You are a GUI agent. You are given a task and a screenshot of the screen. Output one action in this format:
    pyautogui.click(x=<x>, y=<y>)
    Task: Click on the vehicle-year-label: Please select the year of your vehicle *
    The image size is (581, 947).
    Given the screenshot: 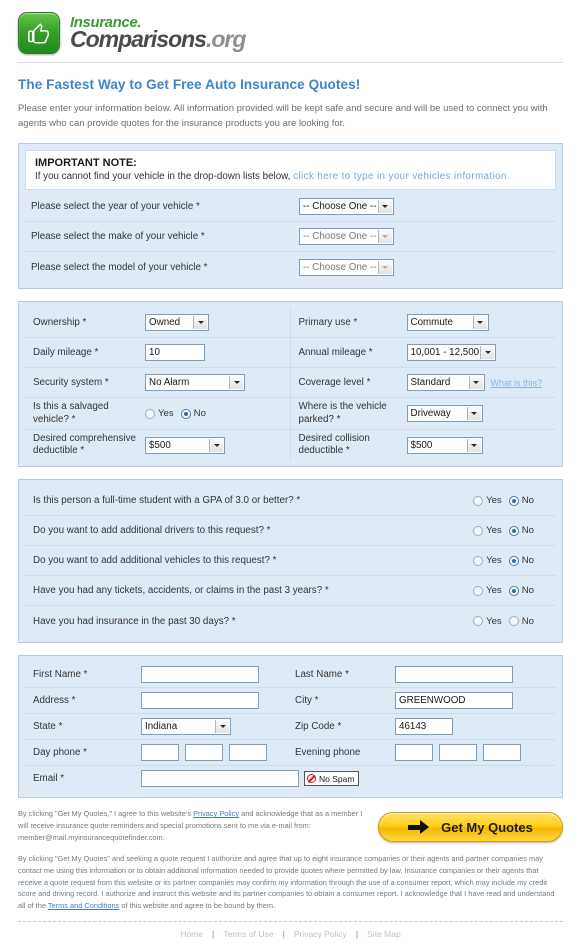 What is the action you would take?
    pyautogui.click(x=115, y=207)
    